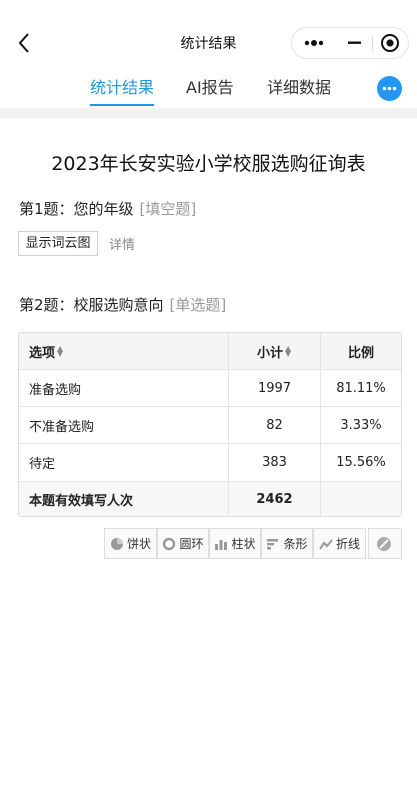 Image resolution: width=417 pixels, height=800 pixels. I want to click on bar-chart-button: 柱状, so click(235, 543).